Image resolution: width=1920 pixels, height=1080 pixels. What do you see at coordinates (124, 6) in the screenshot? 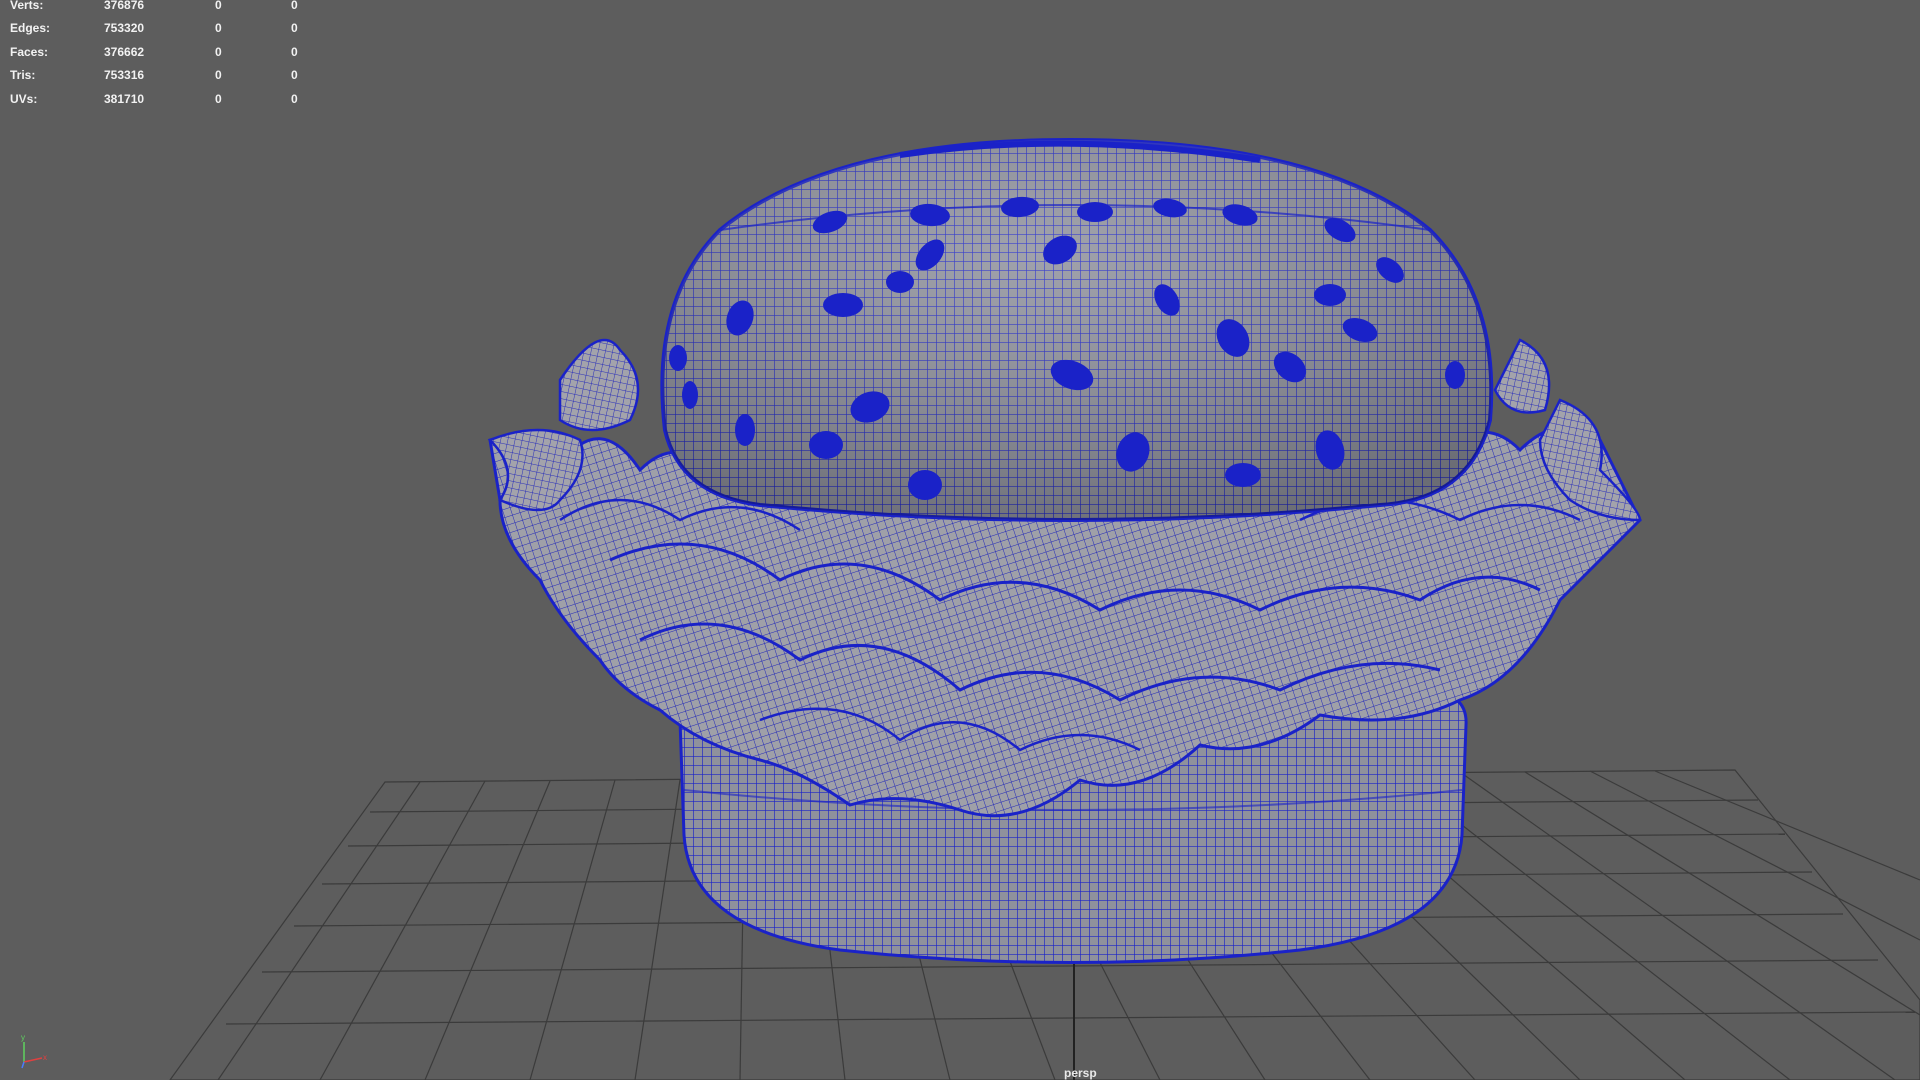
I see `hud-total: 376876` at bounding box center [124, 6].